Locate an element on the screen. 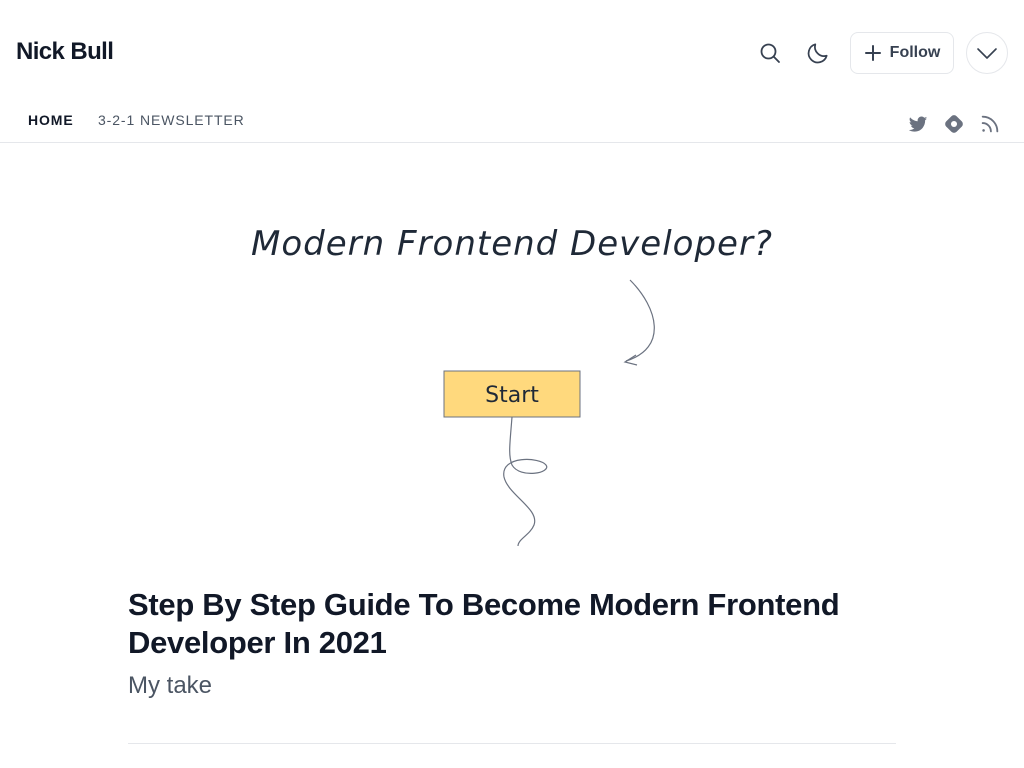 The height and width of the screenshot is (768, 1024). cover-arrow-head is located at coordinates (630, 360).